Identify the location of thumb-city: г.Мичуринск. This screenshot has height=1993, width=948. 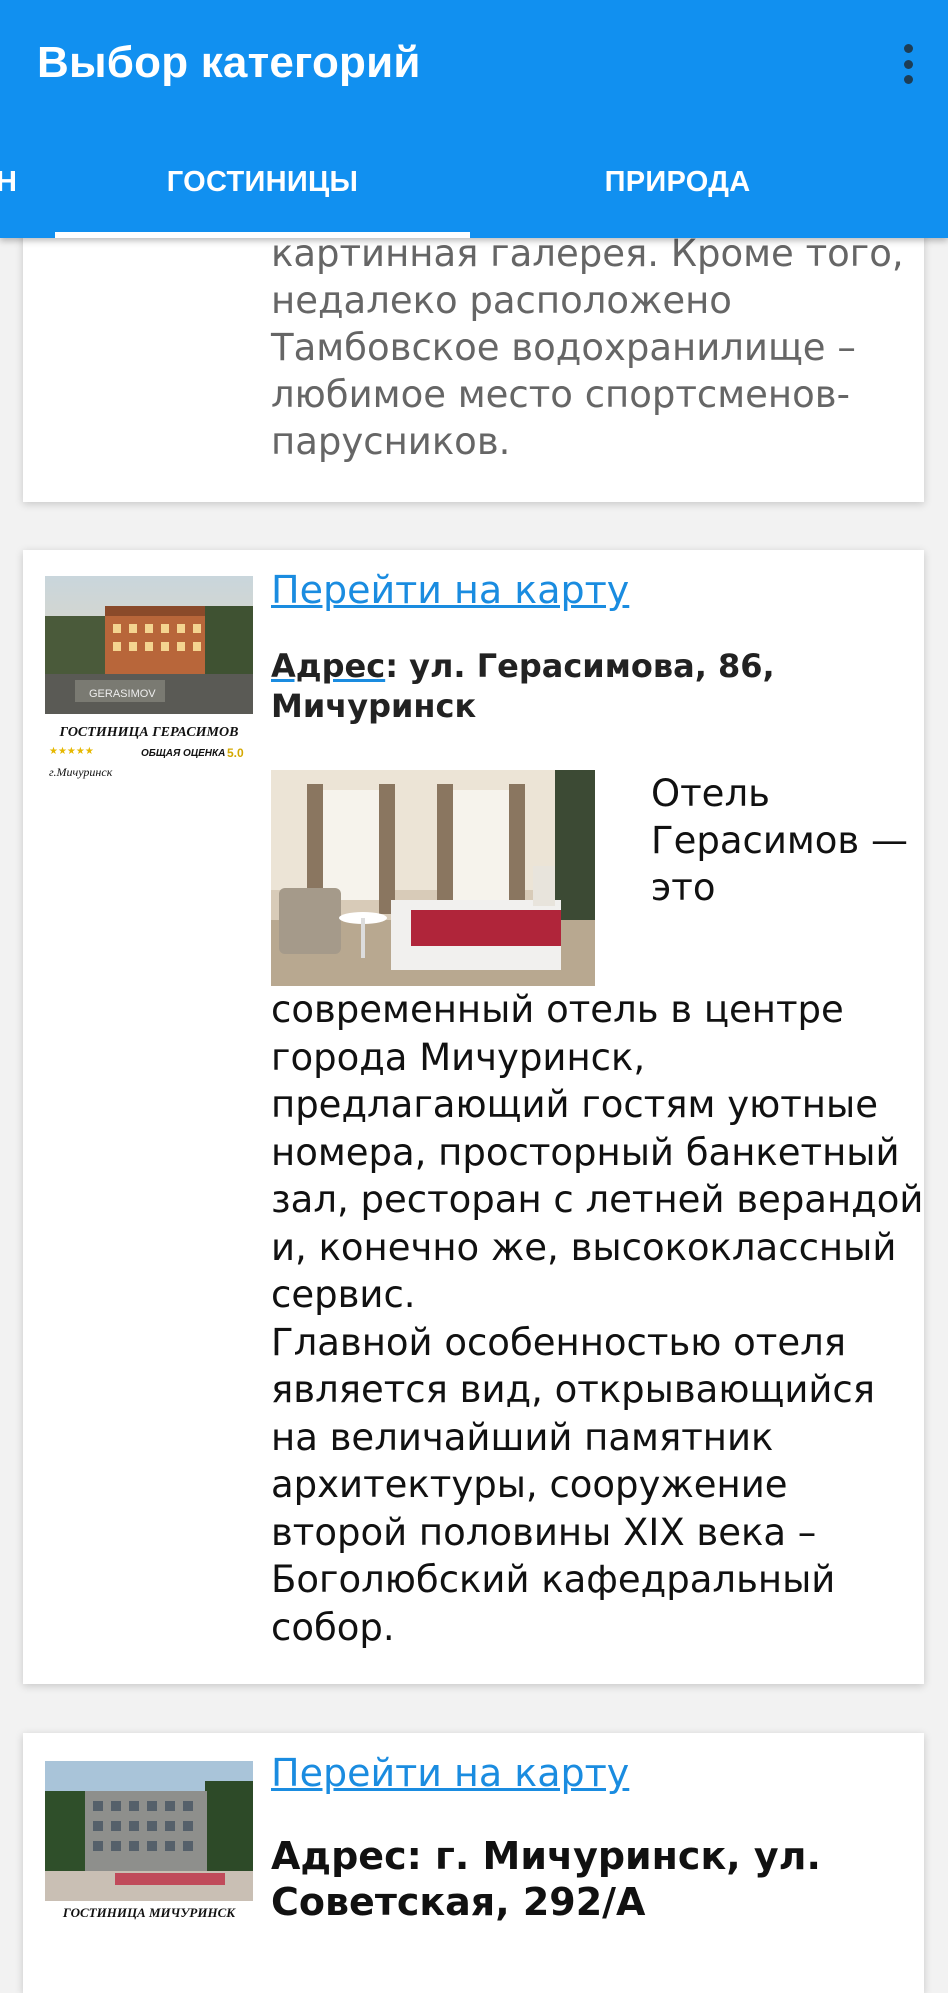
(81, 772).